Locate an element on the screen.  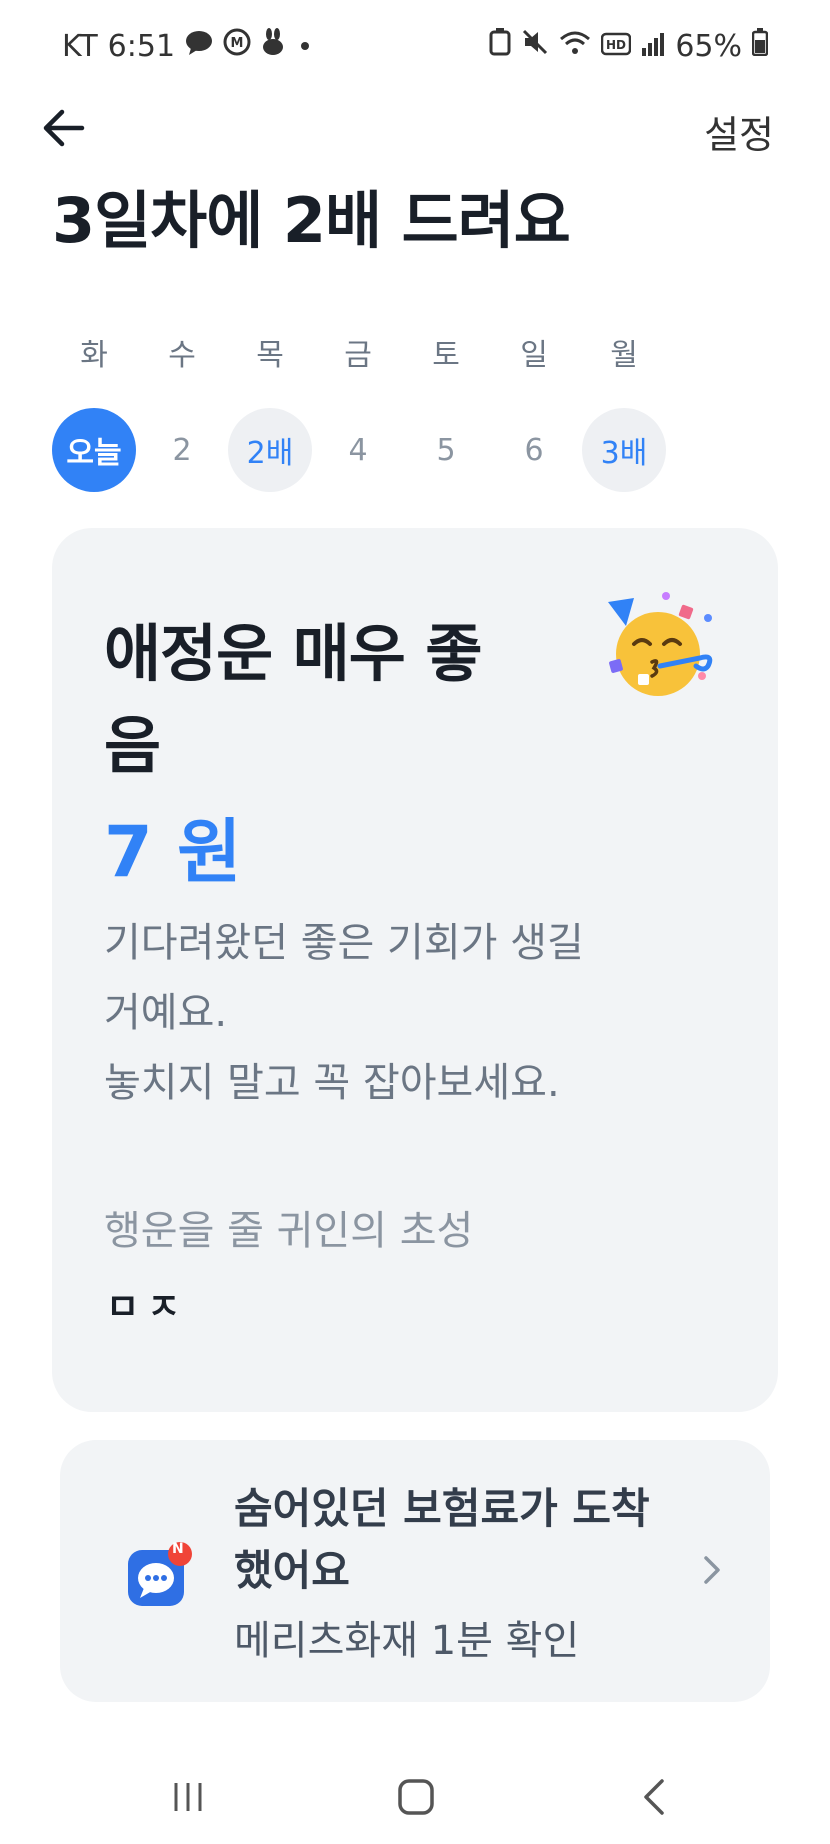
svg-text: HD is located at coordinates (616, 45).